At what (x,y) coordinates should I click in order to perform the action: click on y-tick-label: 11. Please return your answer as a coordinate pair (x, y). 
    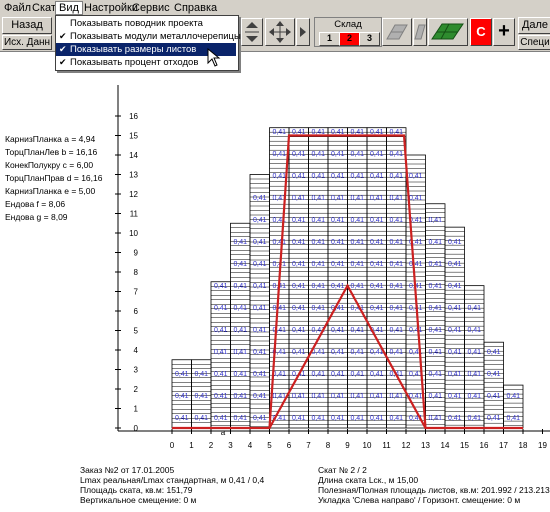
    Looking at the image, I should click on (134, 214).